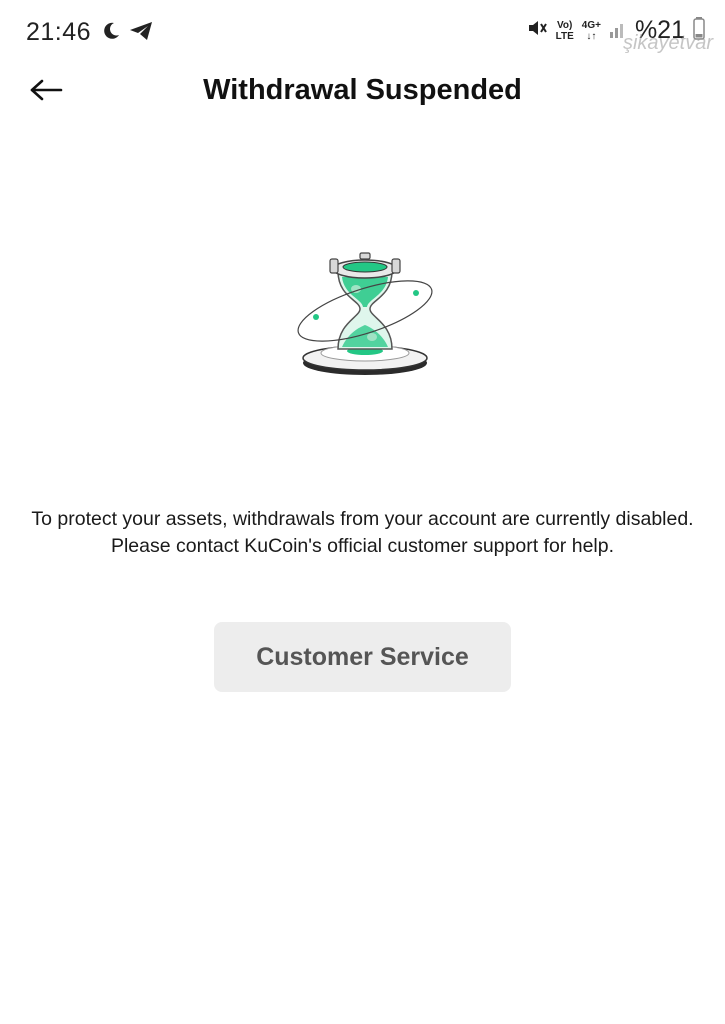 The image size is (725, 1024). What do you see at coordinates (141, 33) in the screenshot?
I see `telegram-icon` at bounding box center [141, 33].